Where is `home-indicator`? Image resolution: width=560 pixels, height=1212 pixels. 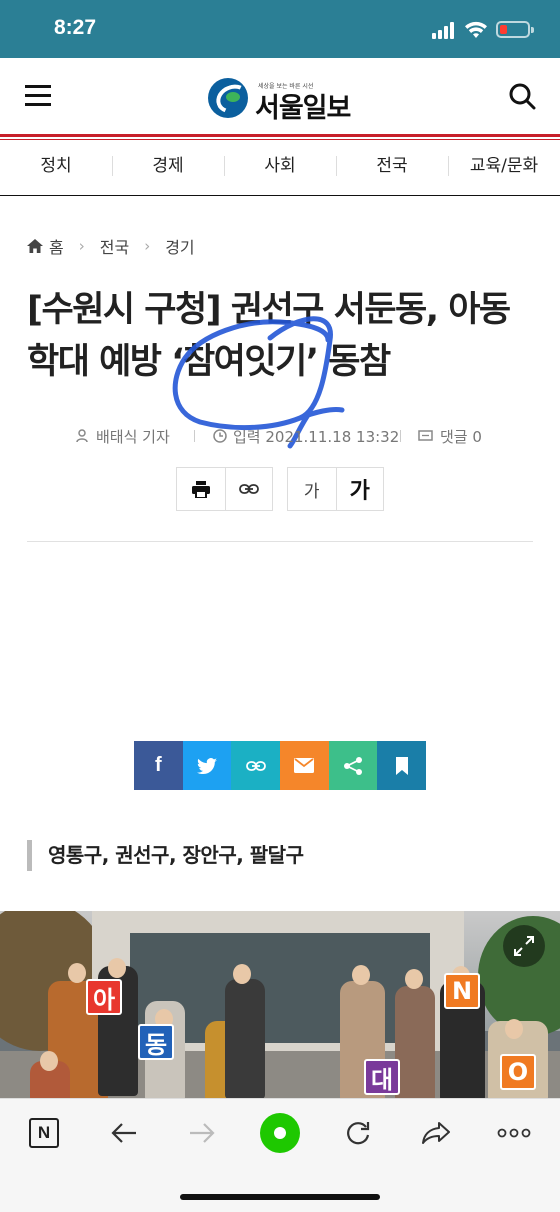
home-indicator is located at coordinates (280, 1197).